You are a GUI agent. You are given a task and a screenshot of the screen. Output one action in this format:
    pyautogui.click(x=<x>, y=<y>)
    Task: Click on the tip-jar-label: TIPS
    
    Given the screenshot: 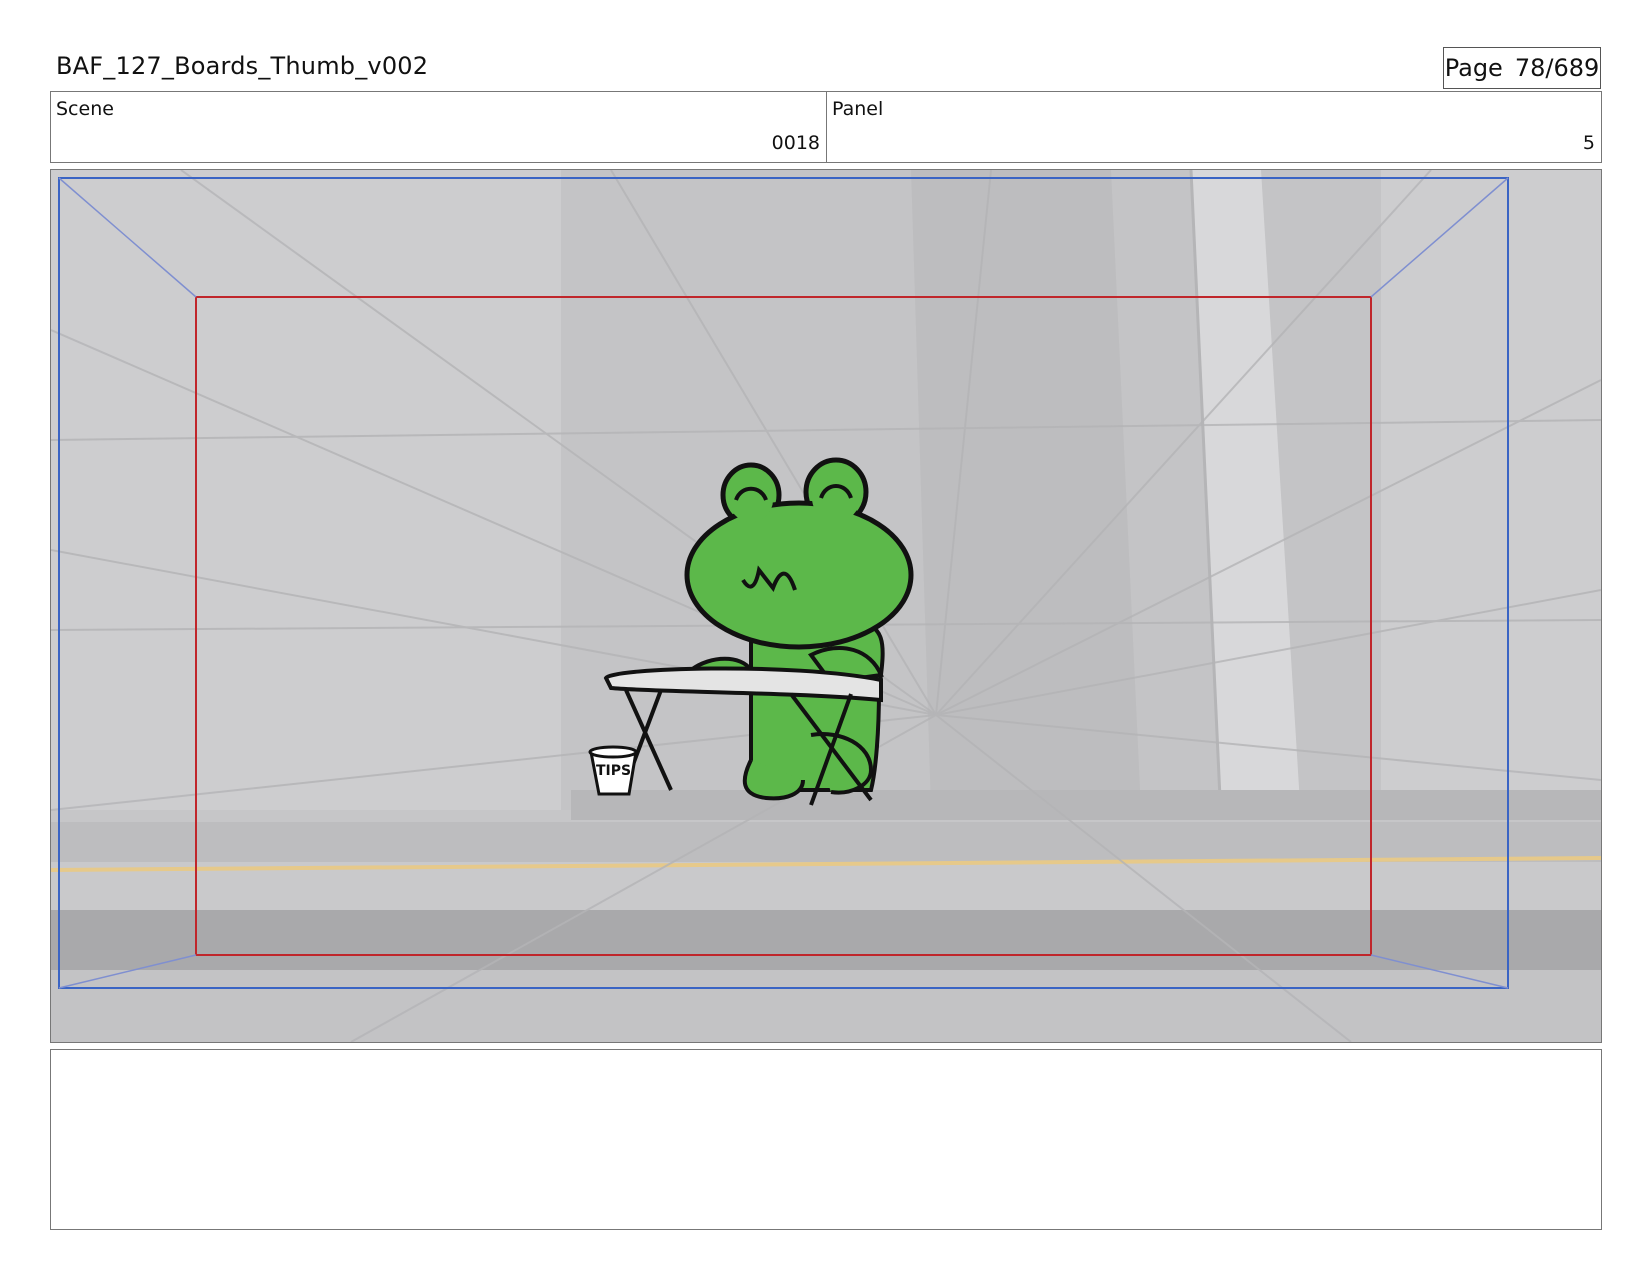 What is the action you would take?
    pyautogui.click(x=613, y=771)
    